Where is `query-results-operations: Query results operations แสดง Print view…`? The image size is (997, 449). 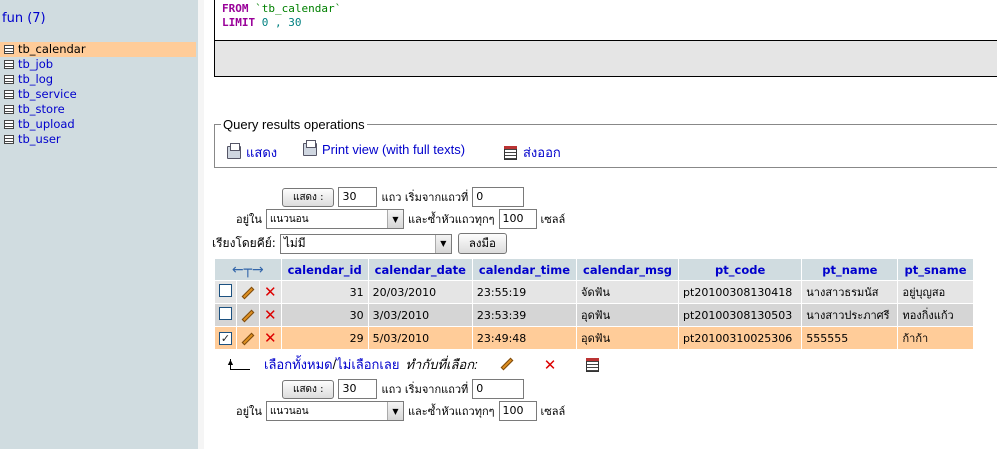
query-results-operations: Query results operations แสดง Print view… is located at coordinates (605, 142).